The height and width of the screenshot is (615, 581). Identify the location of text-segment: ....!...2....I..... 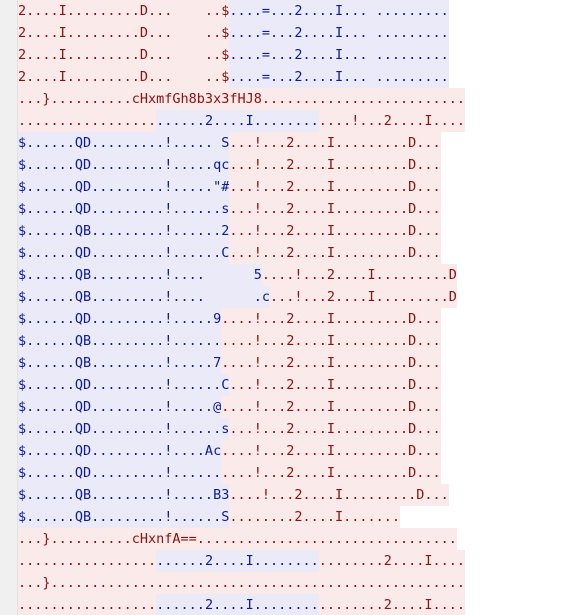
(392, 121).